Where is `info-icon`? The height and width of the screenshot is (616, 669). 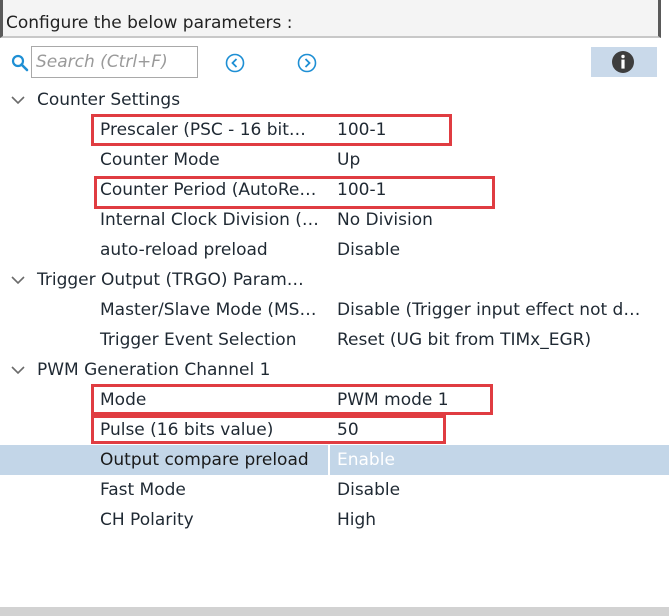 info-icon is located at coordinates (623, 62).